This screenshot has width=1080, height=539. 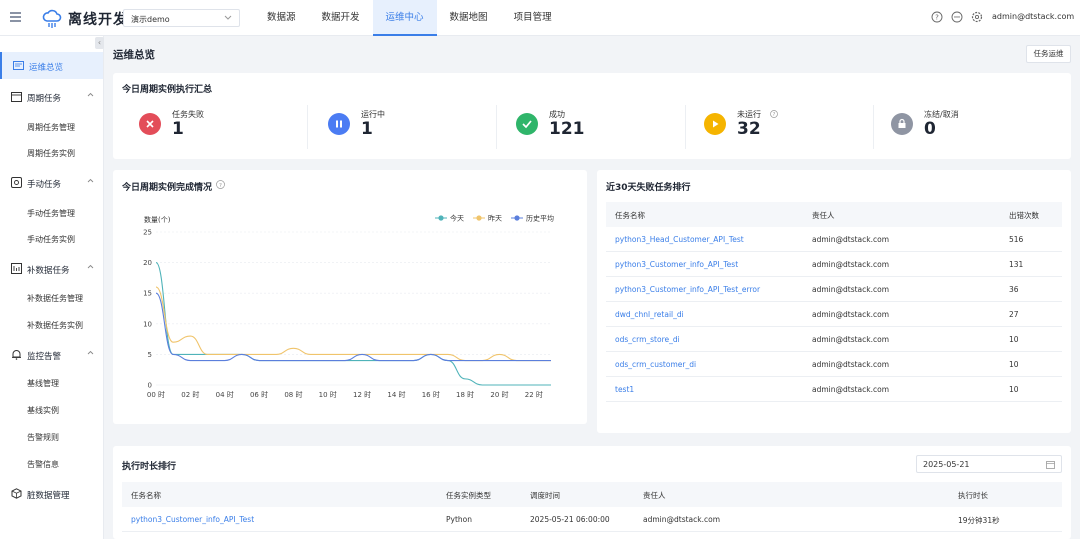 What do you see at coordinates (16, 182) in the screenshot?
I see `hand-task-icon` at bounding box center [16, 182].